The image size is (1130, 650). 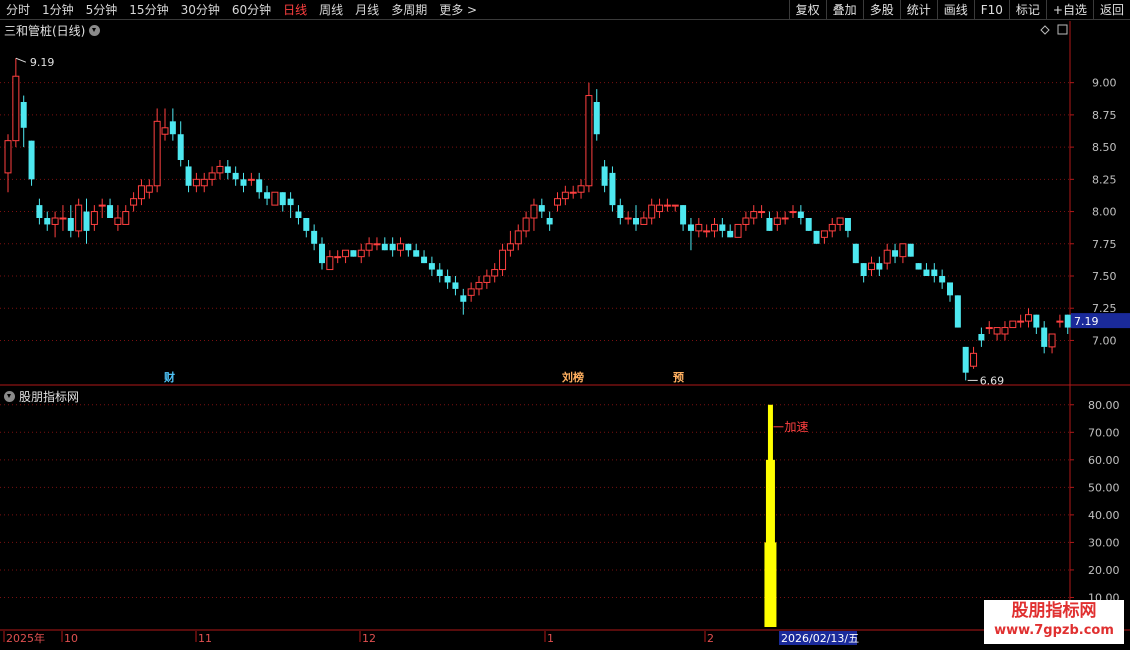 What do you see at coordinates (710, 638) in the screenshot?
I see `time-axis-label-5: 2` at bounding box center [710, 638].